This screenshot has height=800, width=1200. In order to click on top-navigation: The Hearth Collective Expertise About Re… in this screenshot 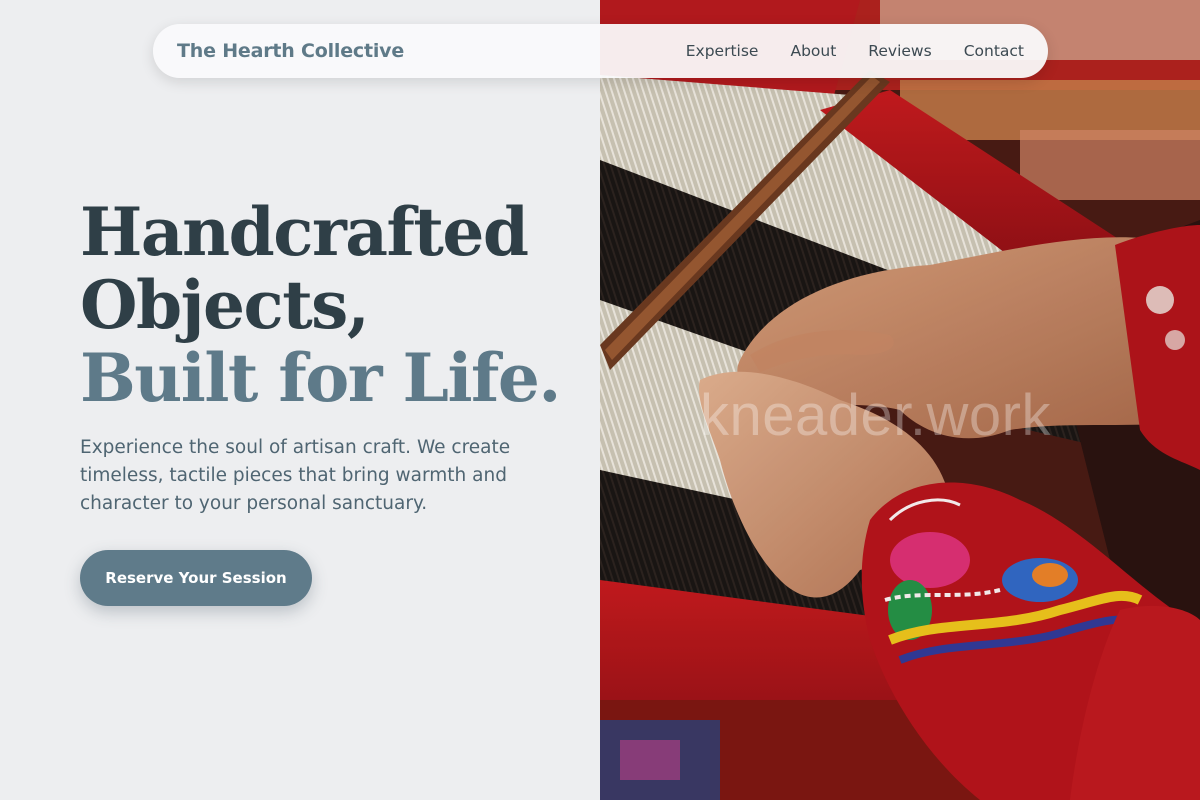, I will do `click(600, 51)`.